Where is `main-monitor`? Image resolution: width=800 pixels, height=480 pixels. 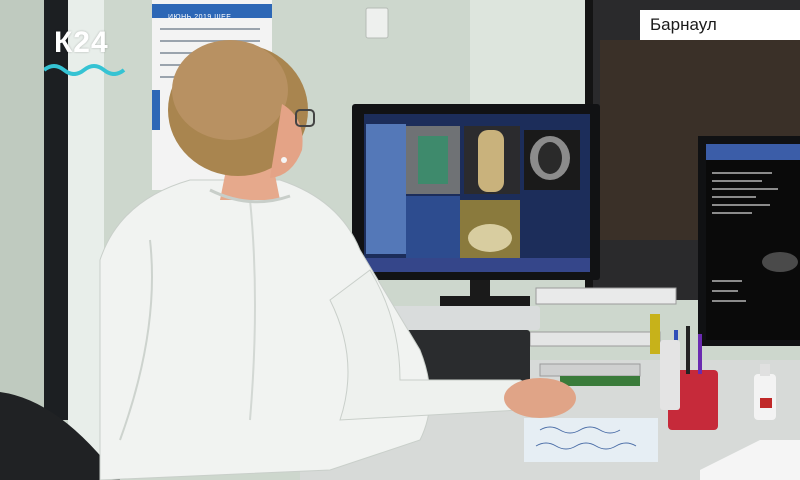 main-monitor is located at coordinates (476, 205).